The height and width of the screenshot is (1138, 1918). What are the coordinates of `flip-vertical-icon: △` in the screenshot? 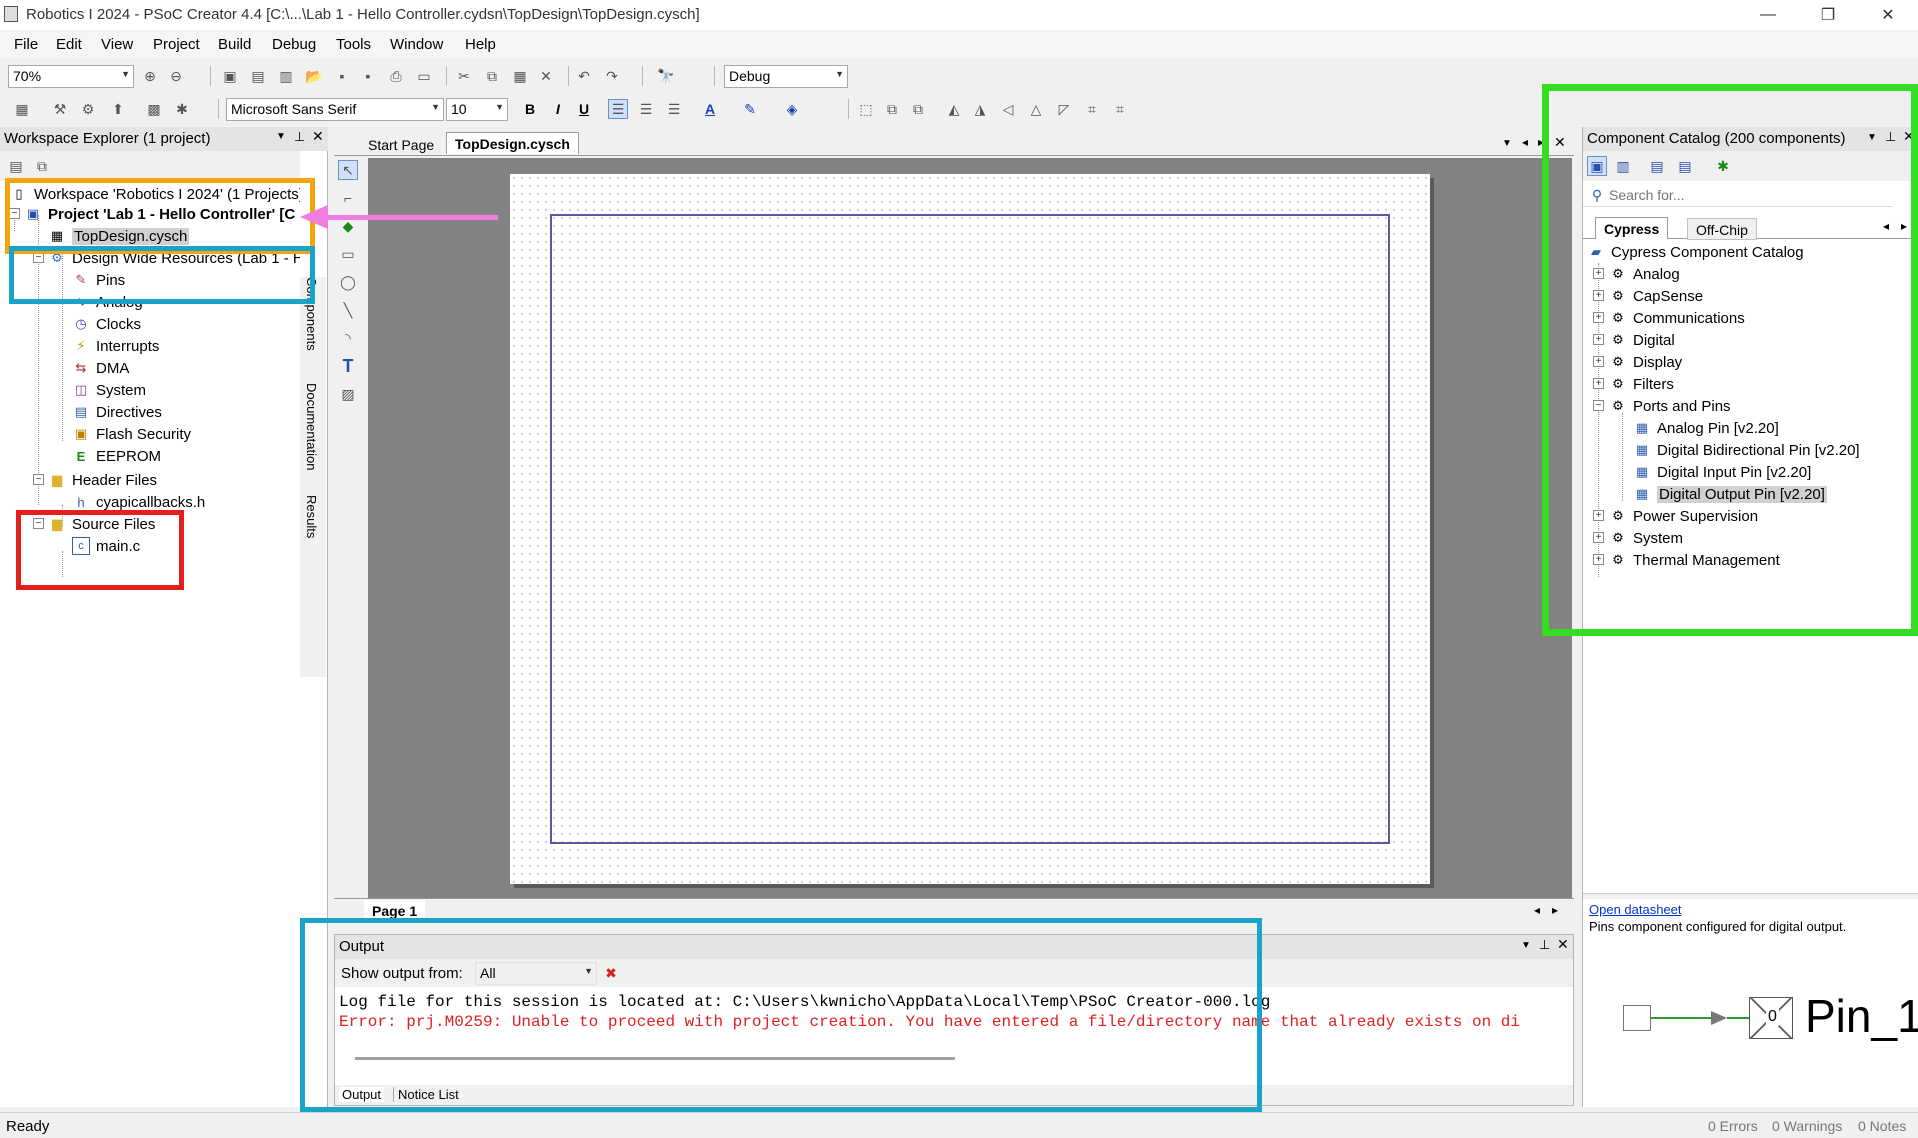 It's located at (1036, 109).